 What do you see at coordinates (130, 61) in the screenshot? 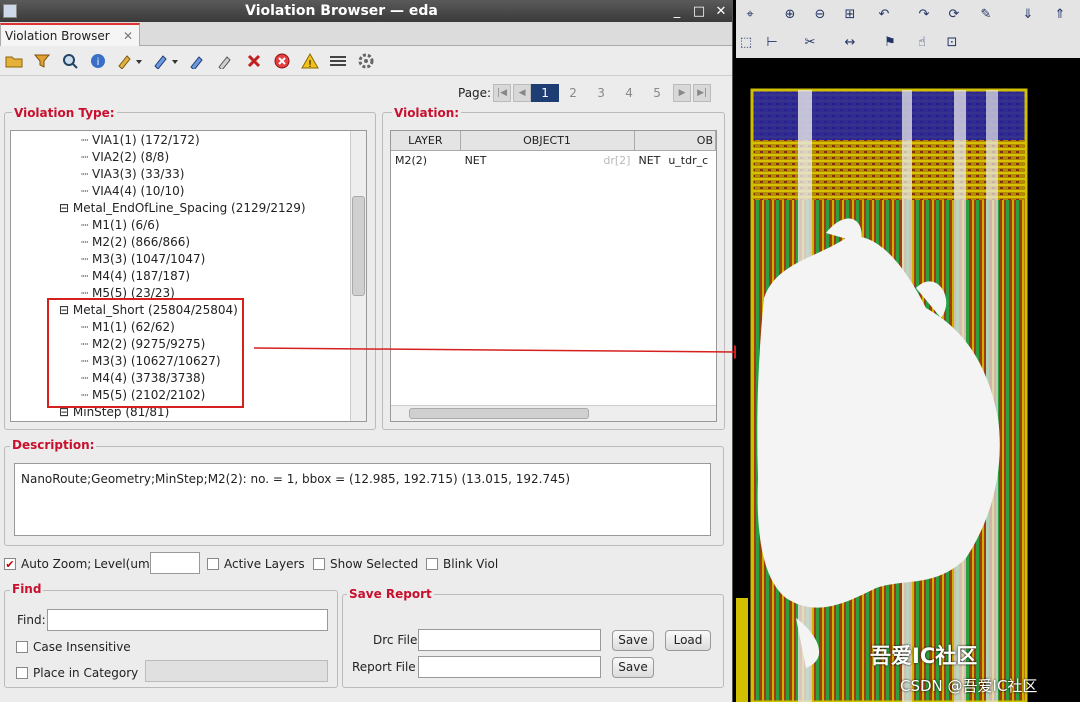
I see `prev-icon` at bounding box center [130, 61].